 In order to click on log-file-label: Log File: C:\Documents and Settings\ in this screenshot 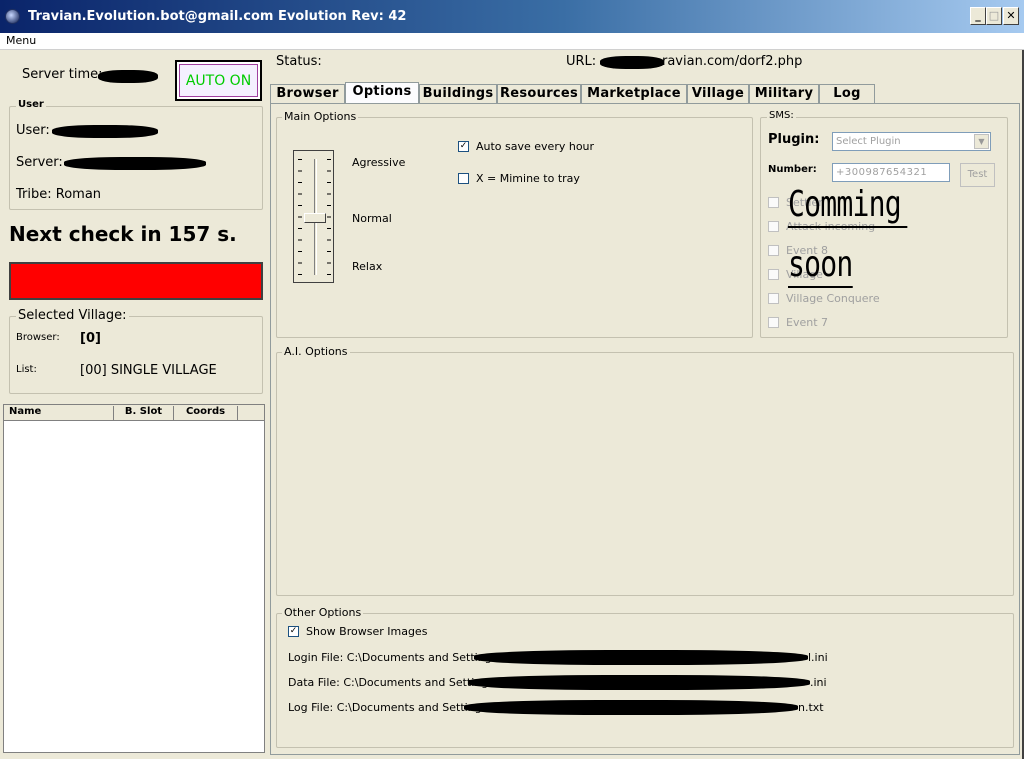, I will do `click(390, 707)`.